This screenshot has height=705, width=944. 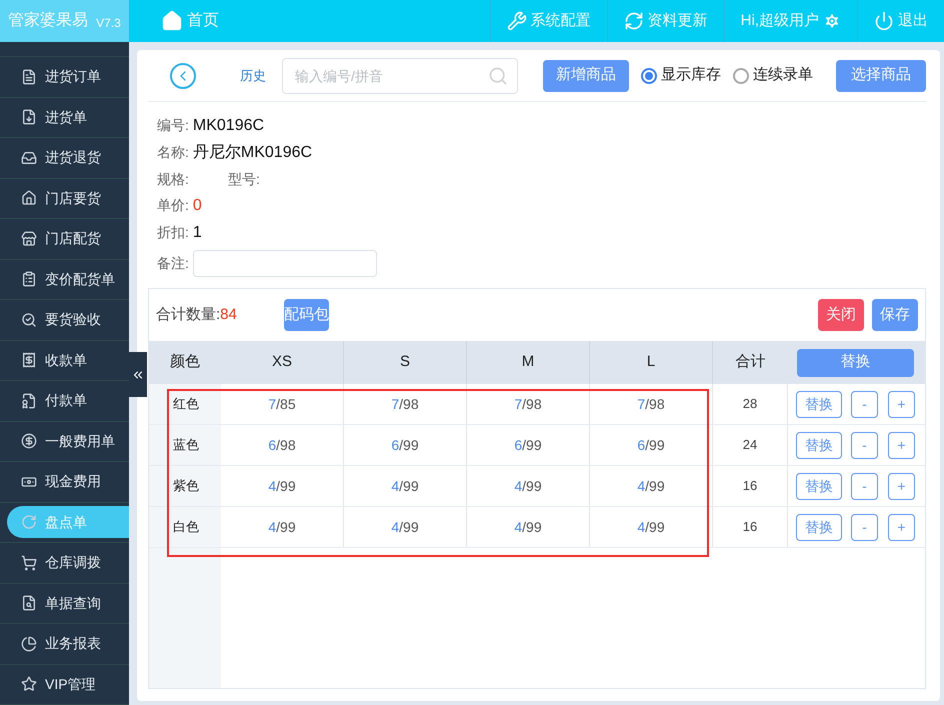 I want to click on field-label: 单价:, so click(x=173, y=205).